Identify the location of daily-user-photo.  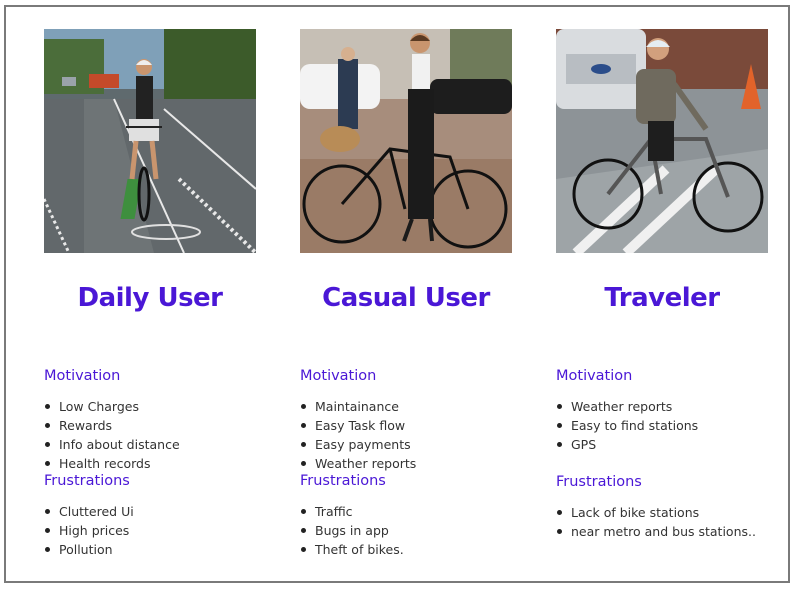
(150, 141).